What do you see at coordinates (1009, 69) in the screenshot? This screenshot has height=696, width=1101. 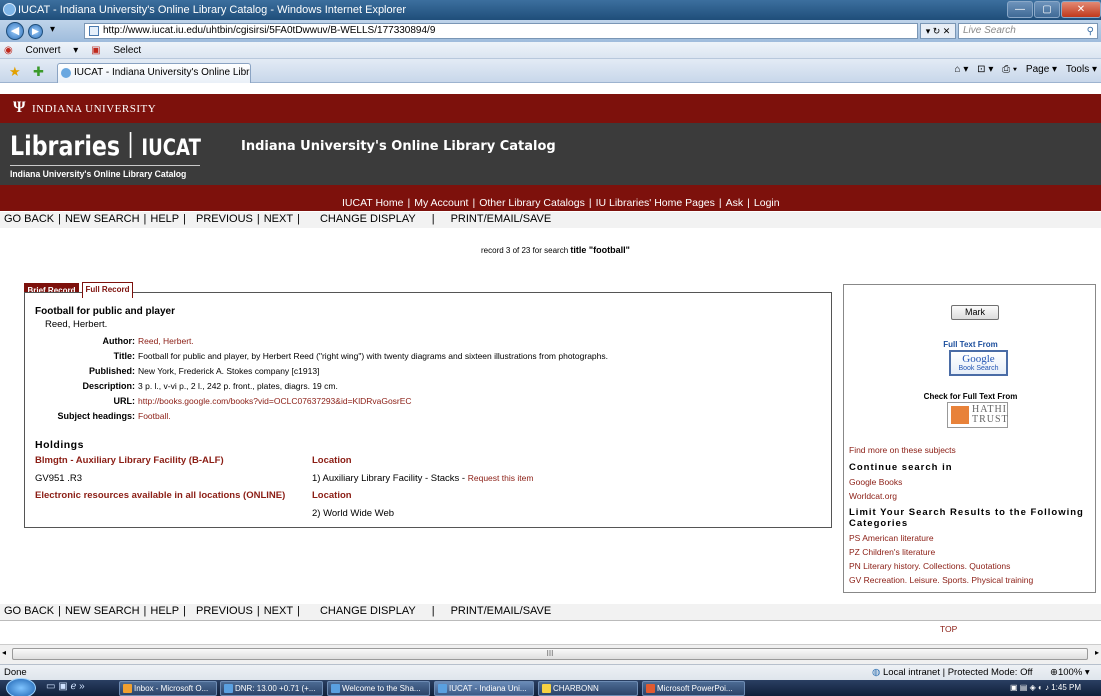 I see `print-icon: ⎙ ▾` at bounding box center [1009, 69].